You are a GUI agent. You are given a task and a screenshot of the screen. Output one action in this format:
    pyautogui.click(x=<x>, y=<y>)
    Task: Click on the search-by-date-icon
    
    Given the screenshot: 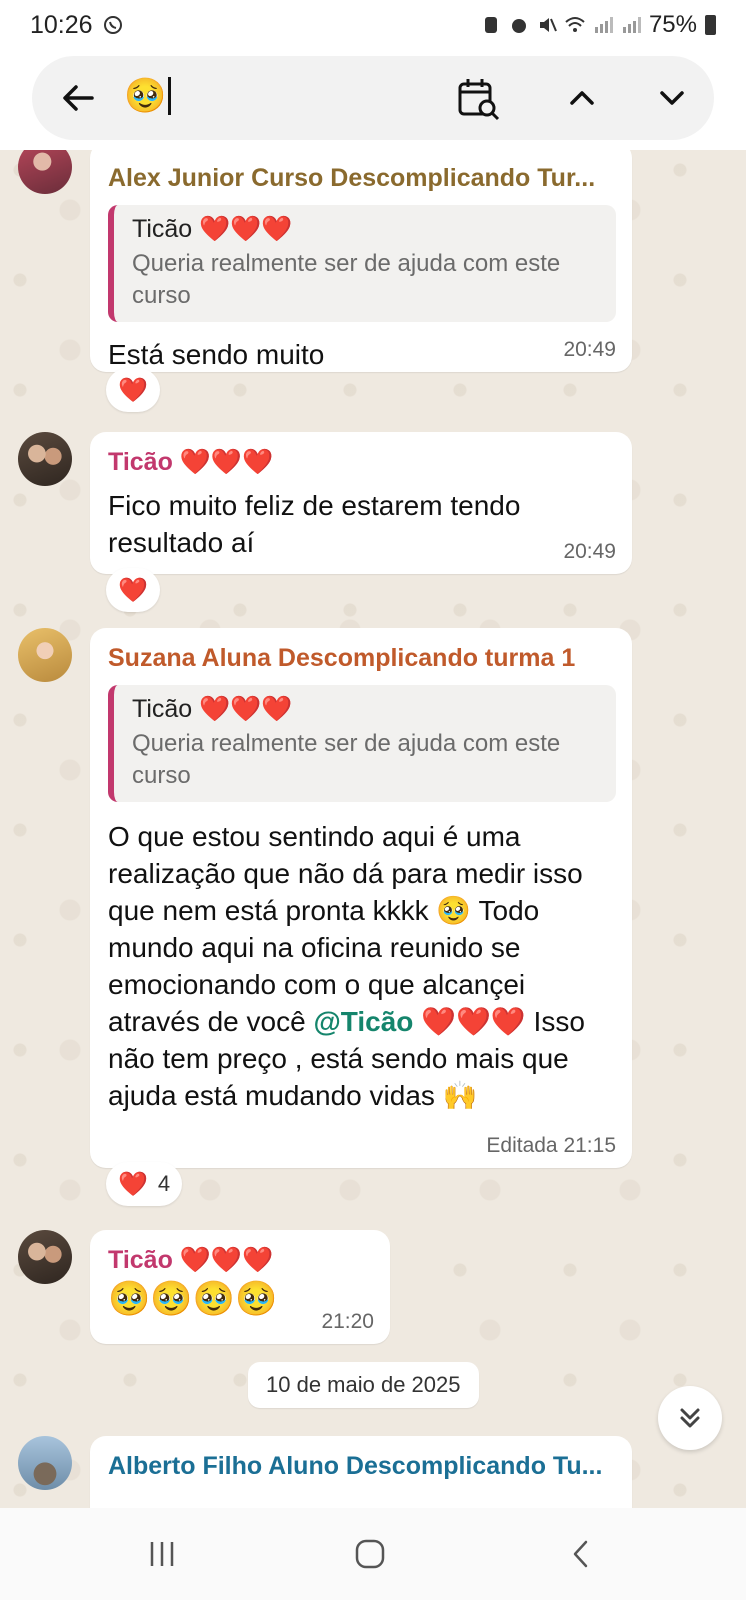 What is the action you would take?
    pyautogui.click(x=479, y=99)
    